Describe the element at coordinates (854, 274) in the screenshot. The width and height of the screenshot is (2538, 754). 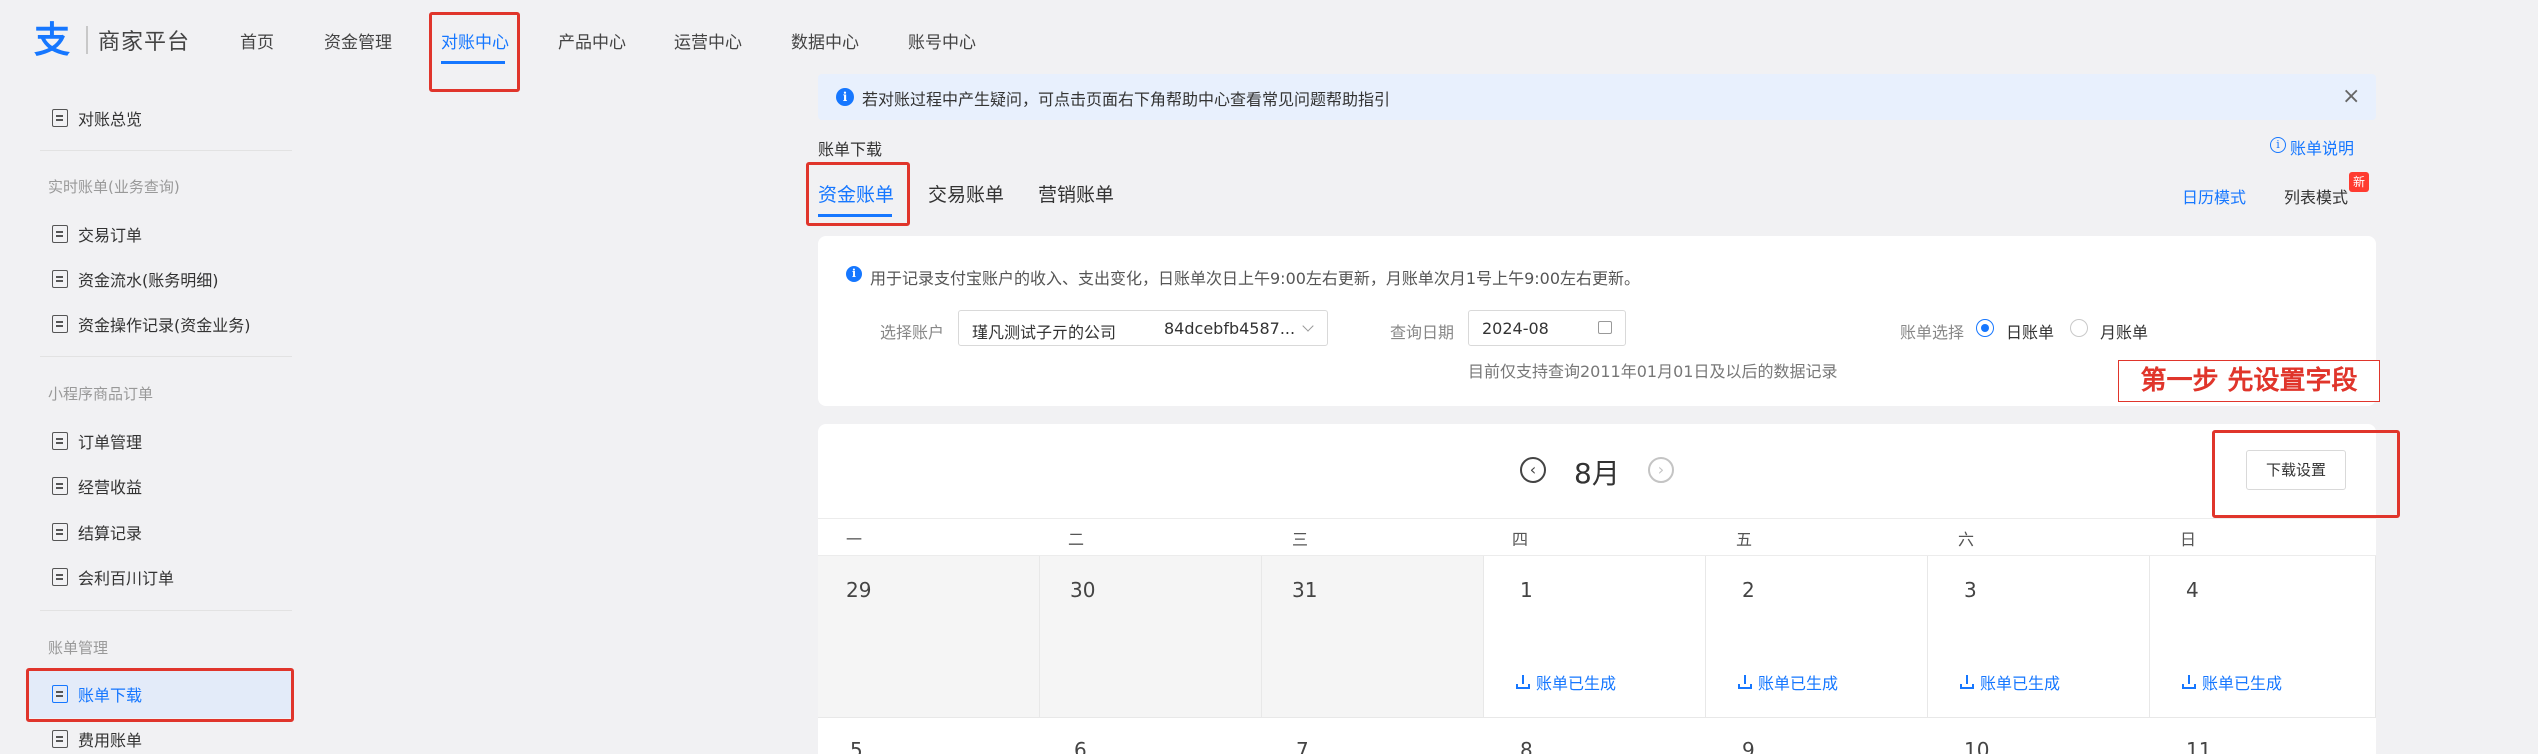
I see `info-icon: i` at that location.